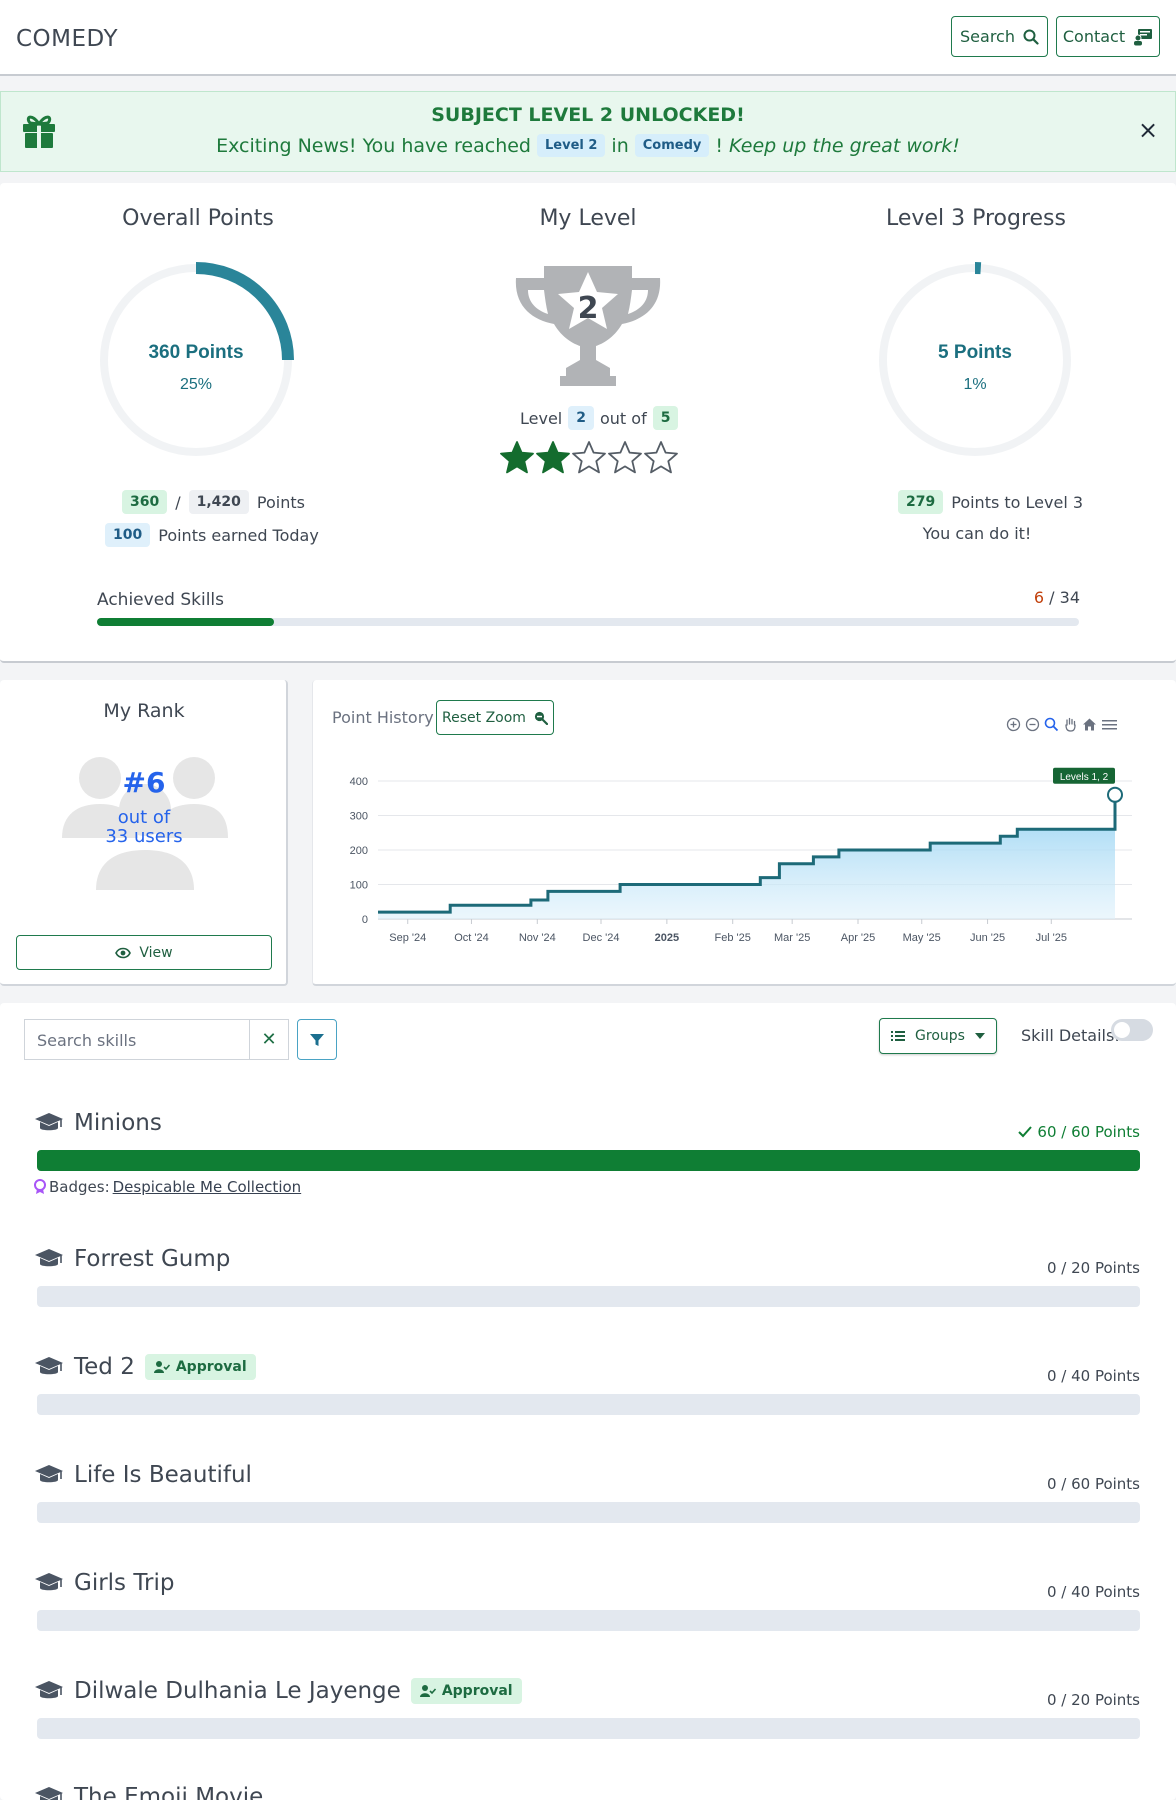 The width and height of the screenshot is (1176, 1800). What do you see at coordinates (144, 827) in the screenshot?
I see `rank-out-of: out of 33 users` at bounding box center [144, 827].